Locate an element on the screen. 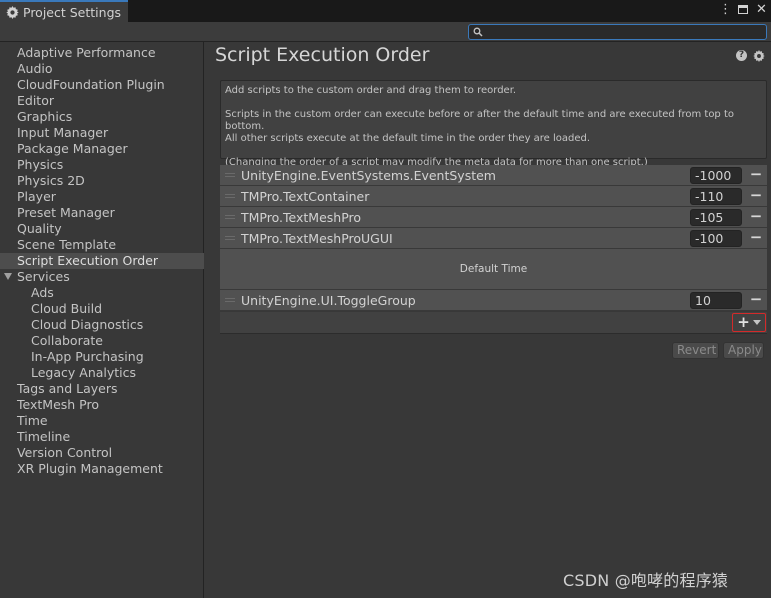 This screenshot has width=771, height=598. sidebar-item-label: Quality is located at coordinates (39, 228).